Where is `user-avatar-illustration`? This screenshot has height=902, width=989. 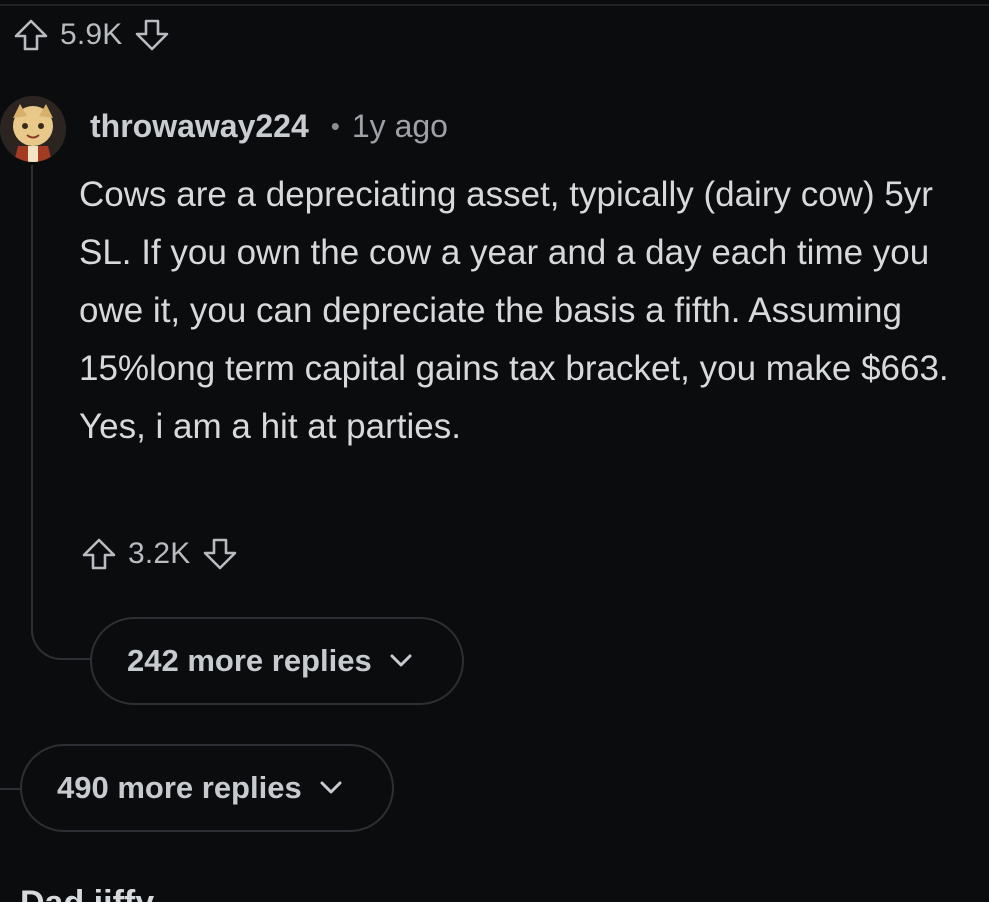
user-avatar-illustration is located at coordinates (33, 129).